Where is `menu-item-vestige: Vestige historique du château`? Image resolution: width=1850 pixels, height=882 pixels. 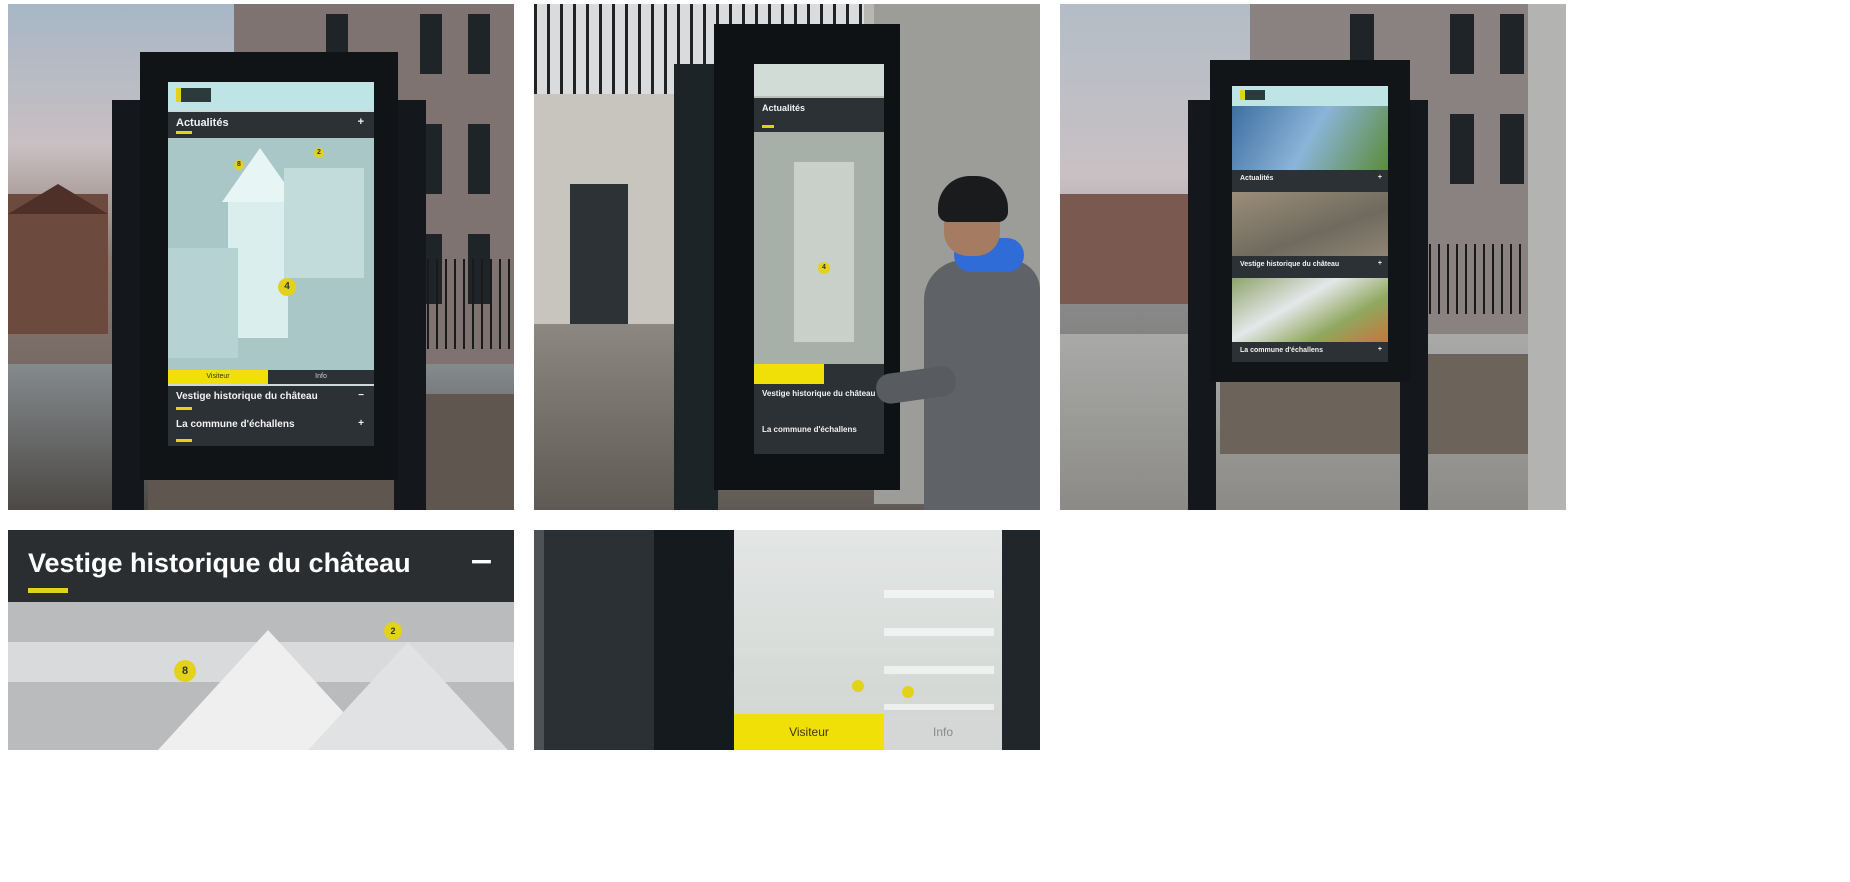
menu-item-vestige: Vestige historique du château is located at coordinates (819, 402).